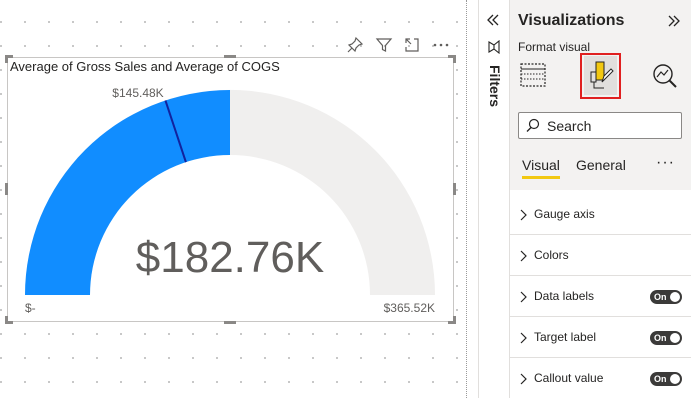  What do you see at coordinates (600, 125) in the screenshot?
I see `search-input` at bounding box center [600, 125].